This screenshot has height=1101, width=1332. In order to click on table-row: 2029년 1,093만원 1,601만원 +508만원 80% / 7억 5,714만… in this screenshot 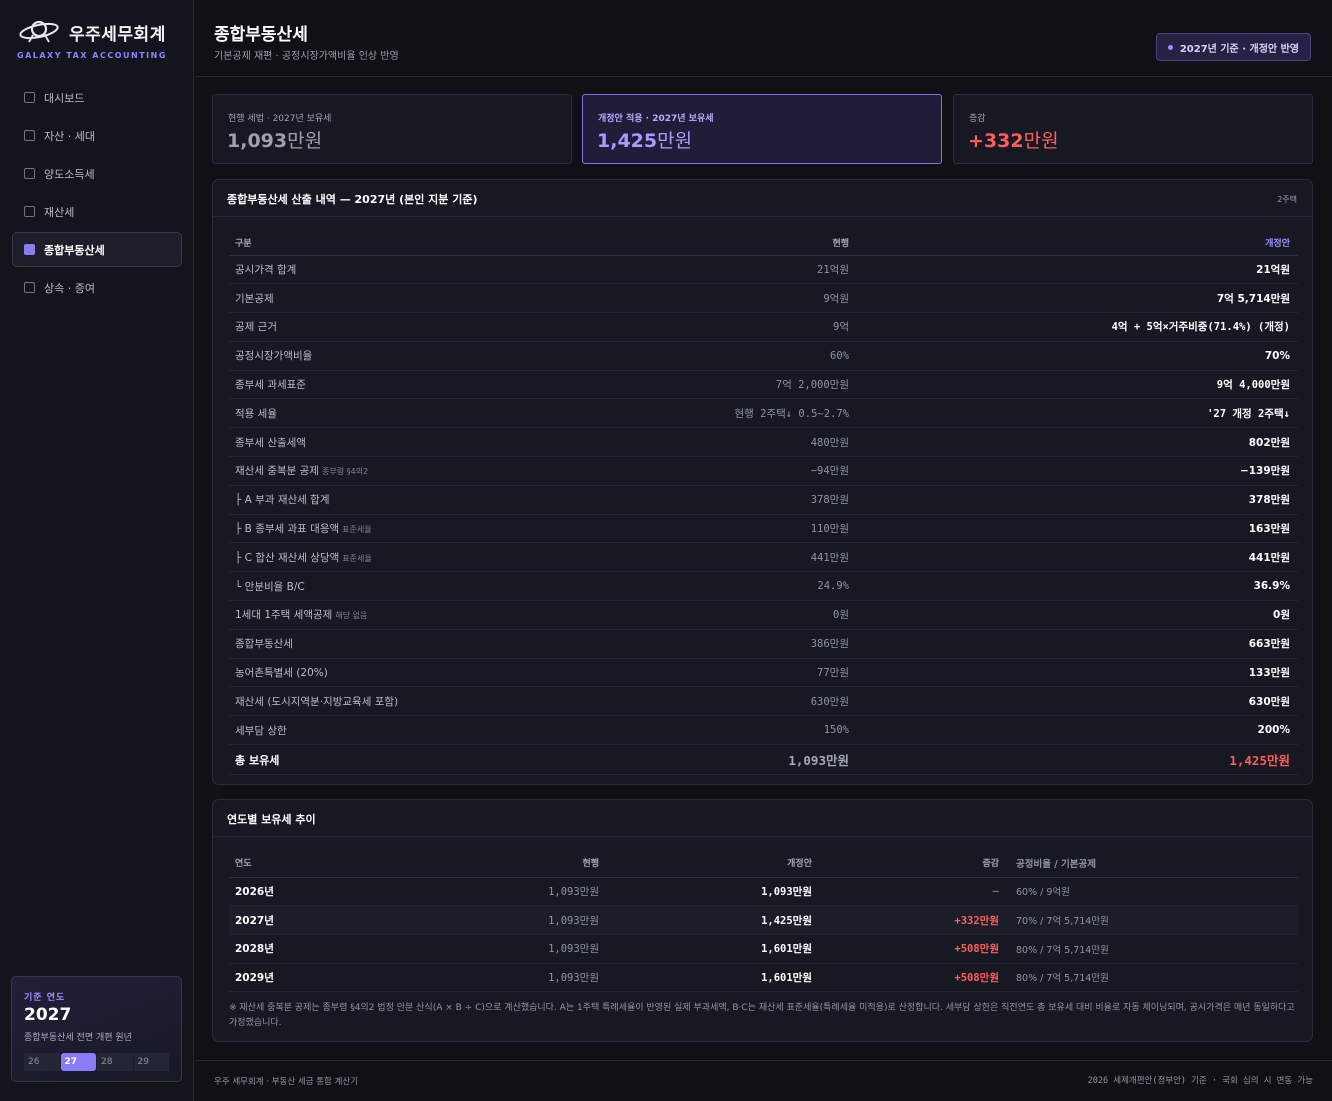, I will do `click(763, 978)`.